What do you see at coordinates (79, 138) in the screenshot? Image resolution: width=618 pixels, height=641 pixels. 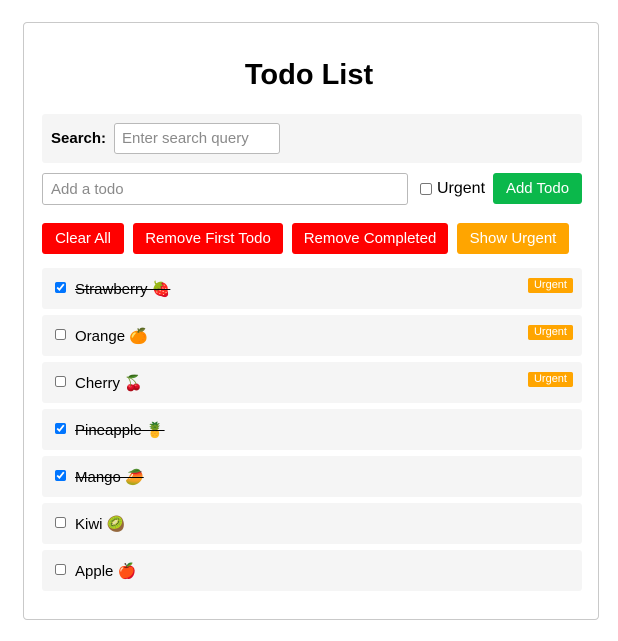 I see `search-label: Search:` at bounding box center [79, 138].